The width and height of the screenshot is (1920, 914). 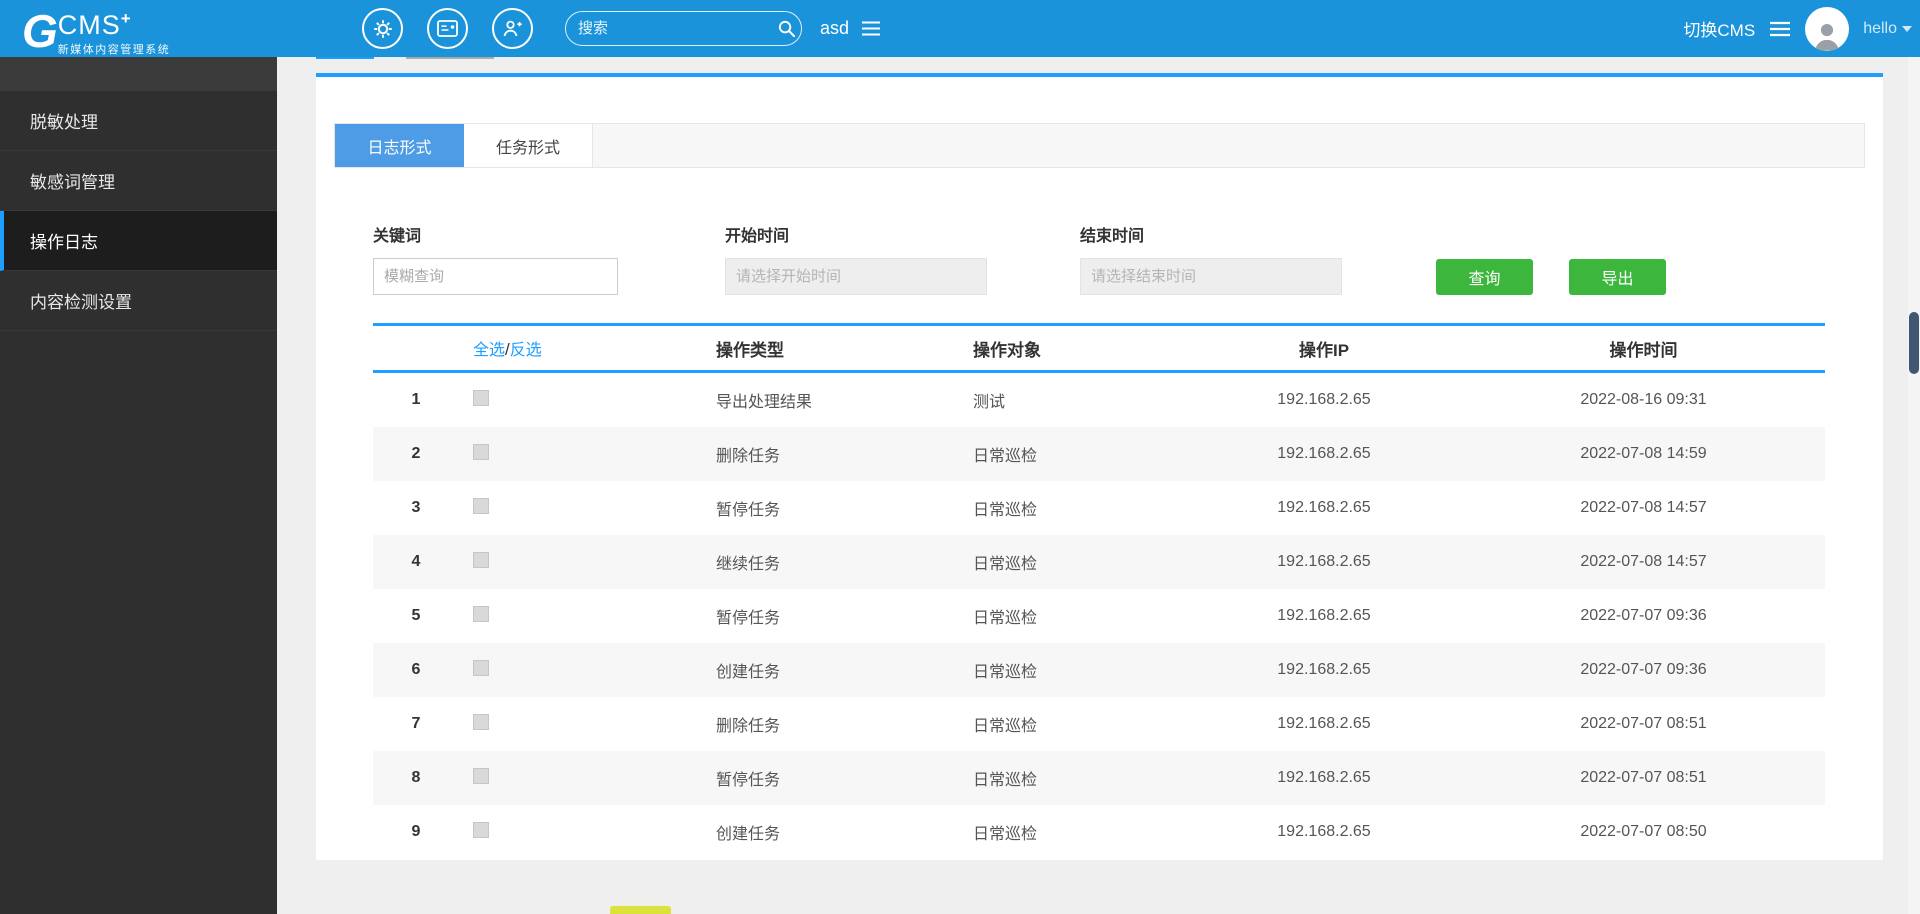 I want to click on sidebar-item-label: 敏感词管理, so click(x=72, y=182).